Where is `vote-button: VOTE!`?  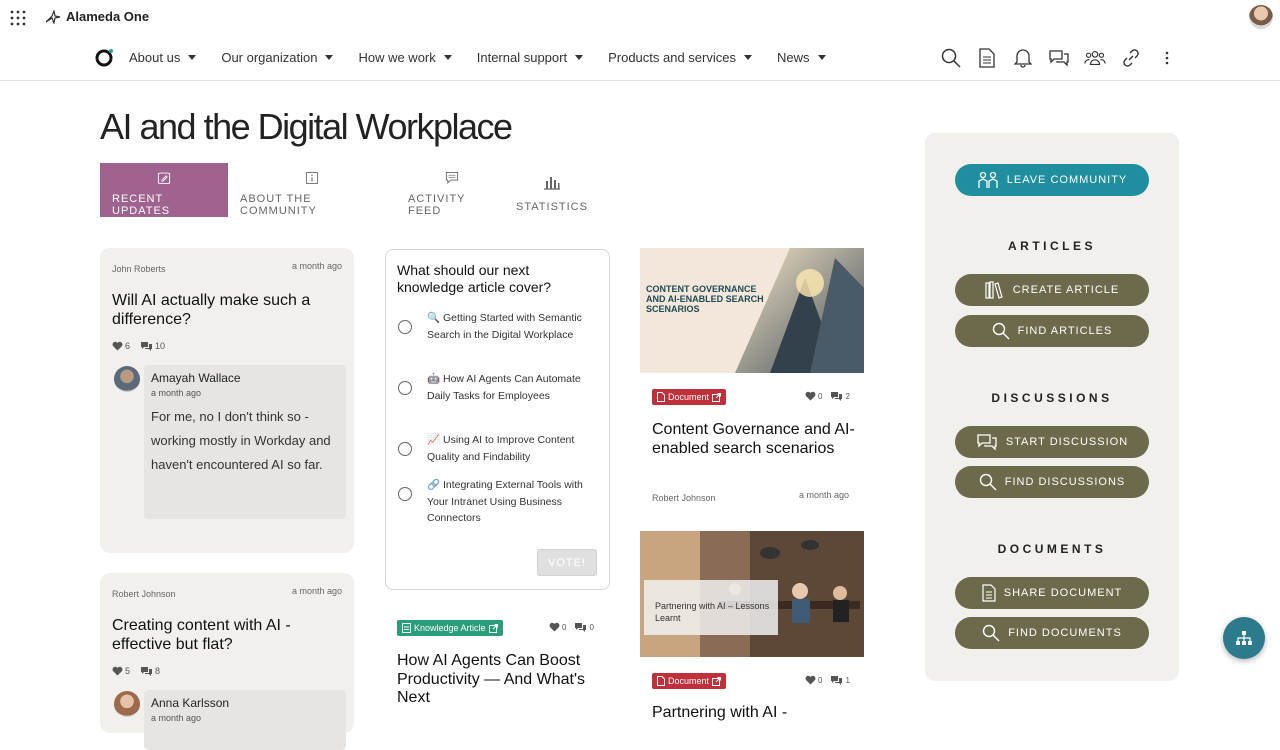
vote-button: VOTE! is located at coordinates (567, 562).